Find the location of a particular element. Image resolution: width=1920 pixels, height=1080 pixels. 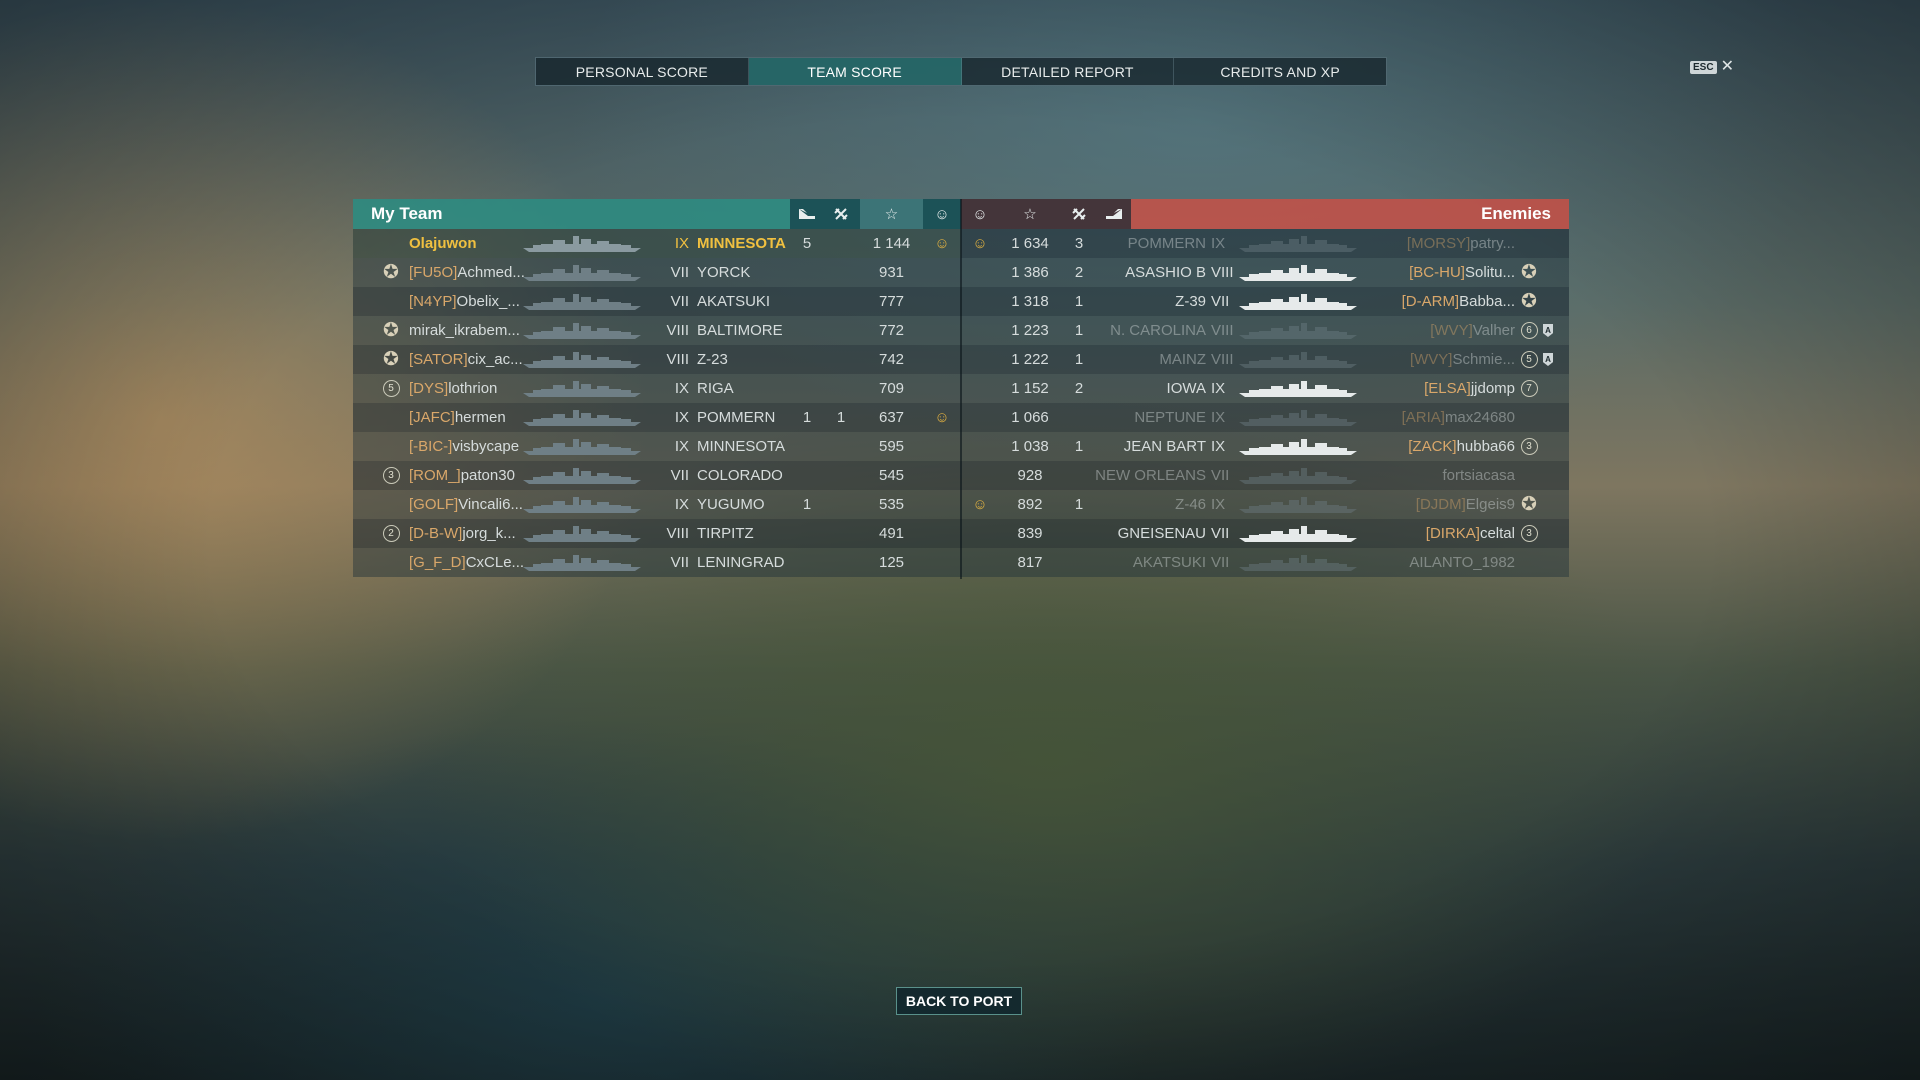

player-row: ✪ mirak_ikrabem... VIII BALTIMORE 772 is located at coordinates (657, 330).